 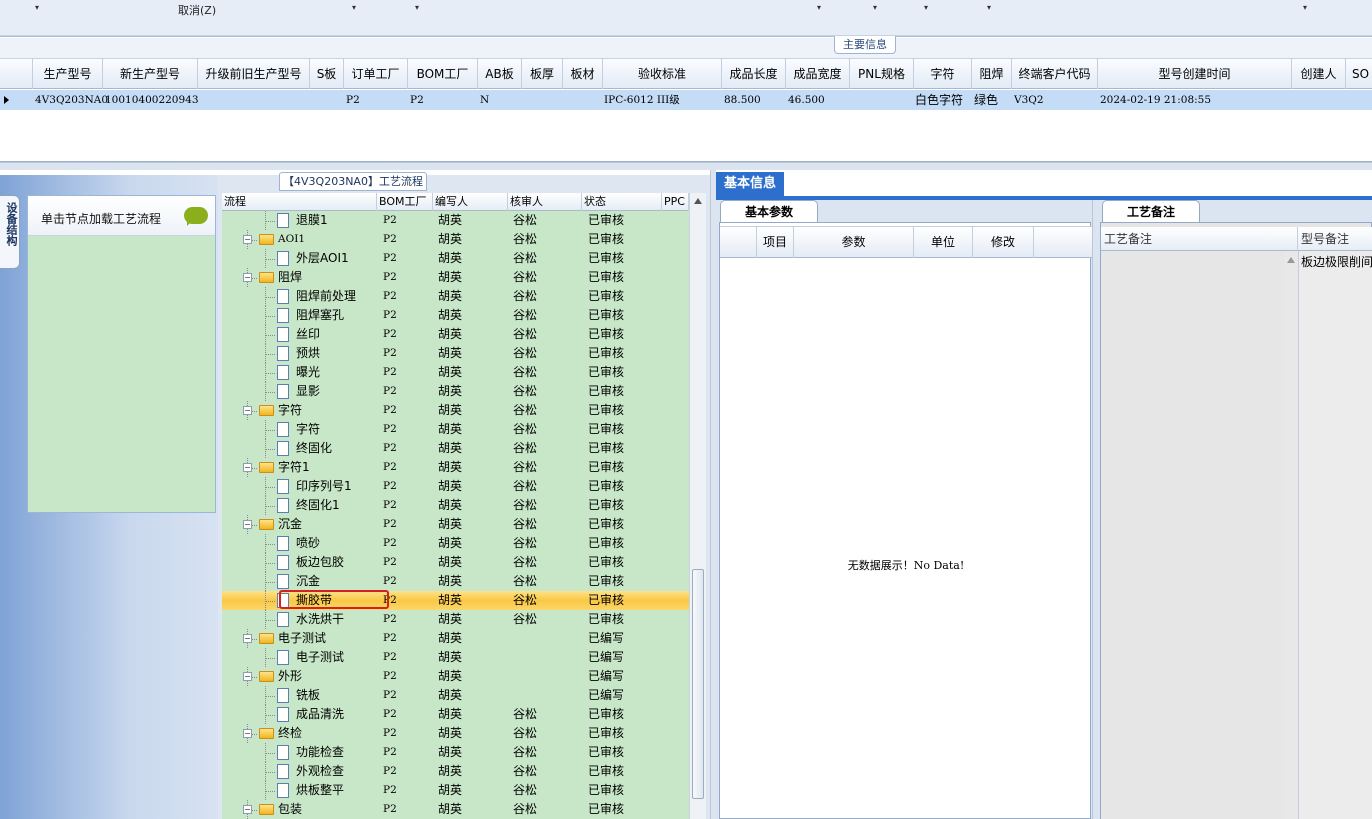 I want to click on process-memo-text, so click(x=1199, y=535).